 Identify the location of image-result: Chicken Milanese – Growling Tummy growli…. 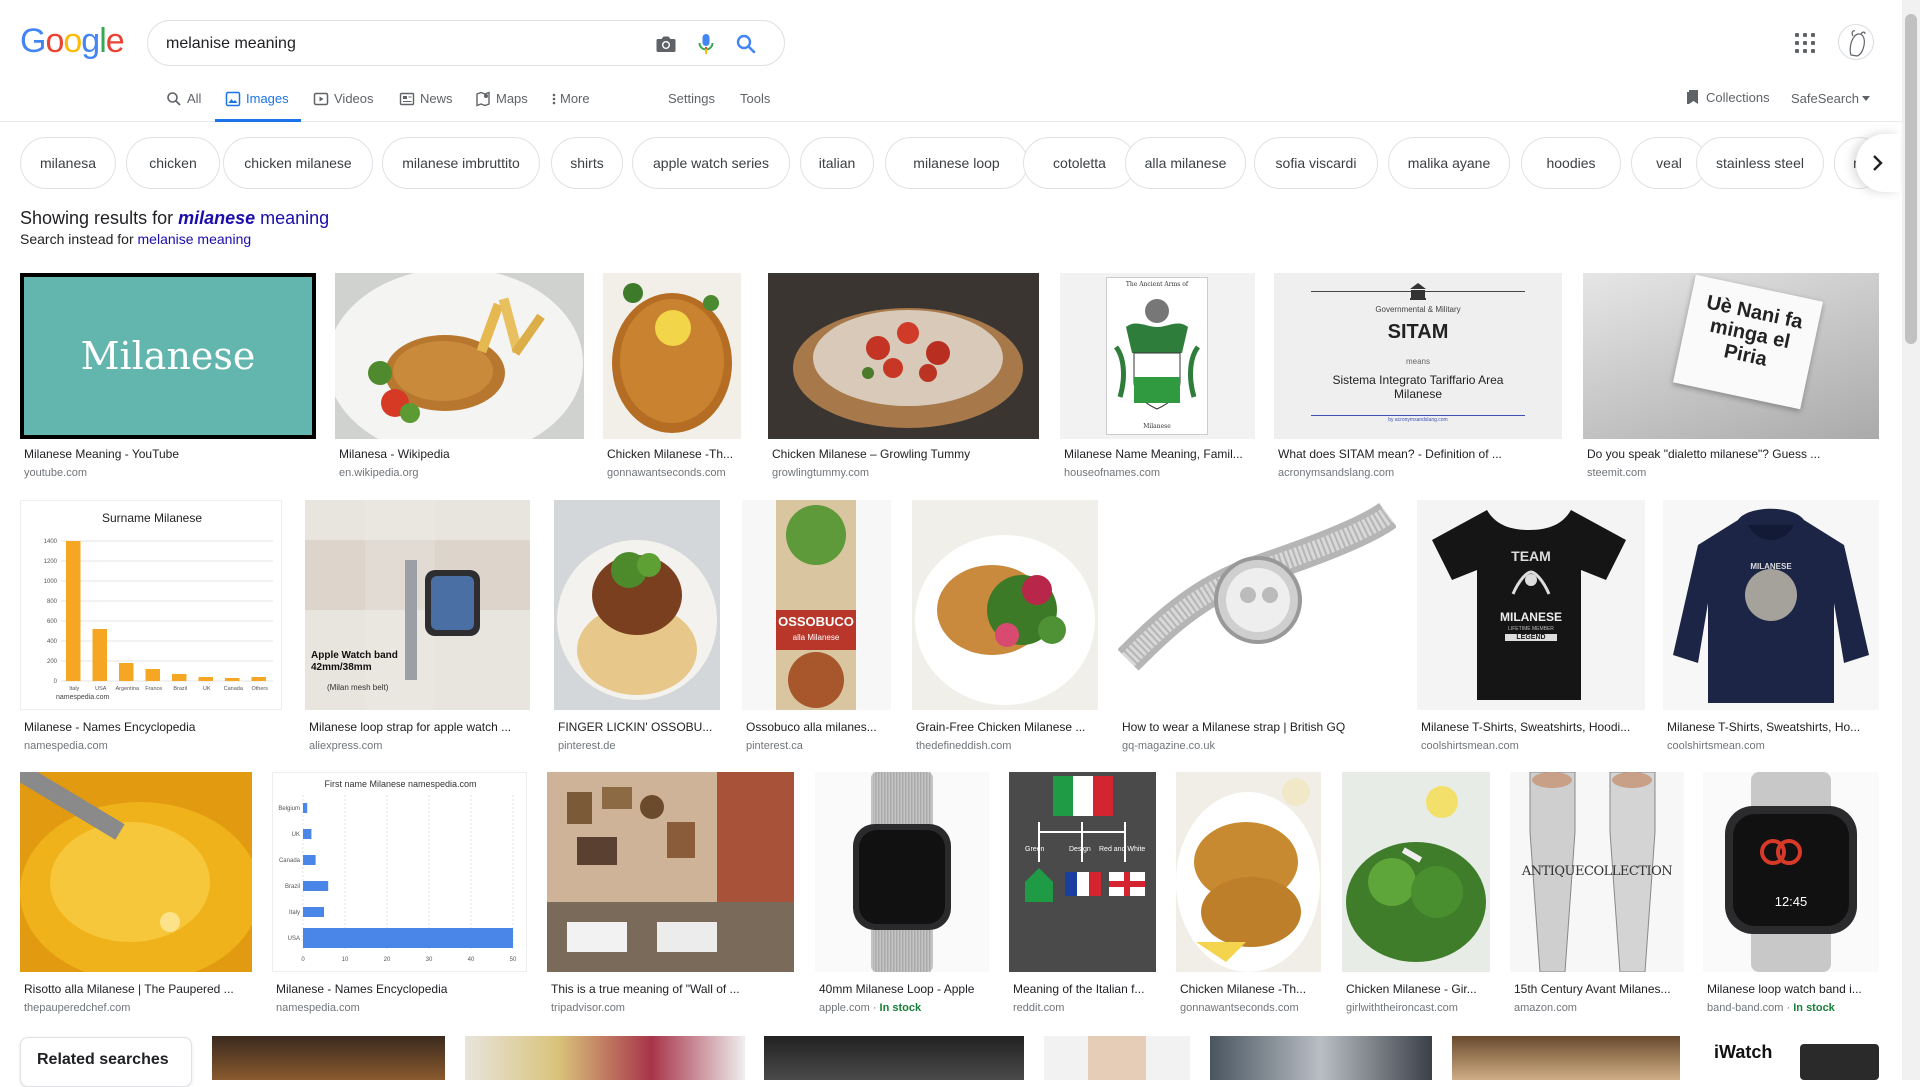
(903, 378).